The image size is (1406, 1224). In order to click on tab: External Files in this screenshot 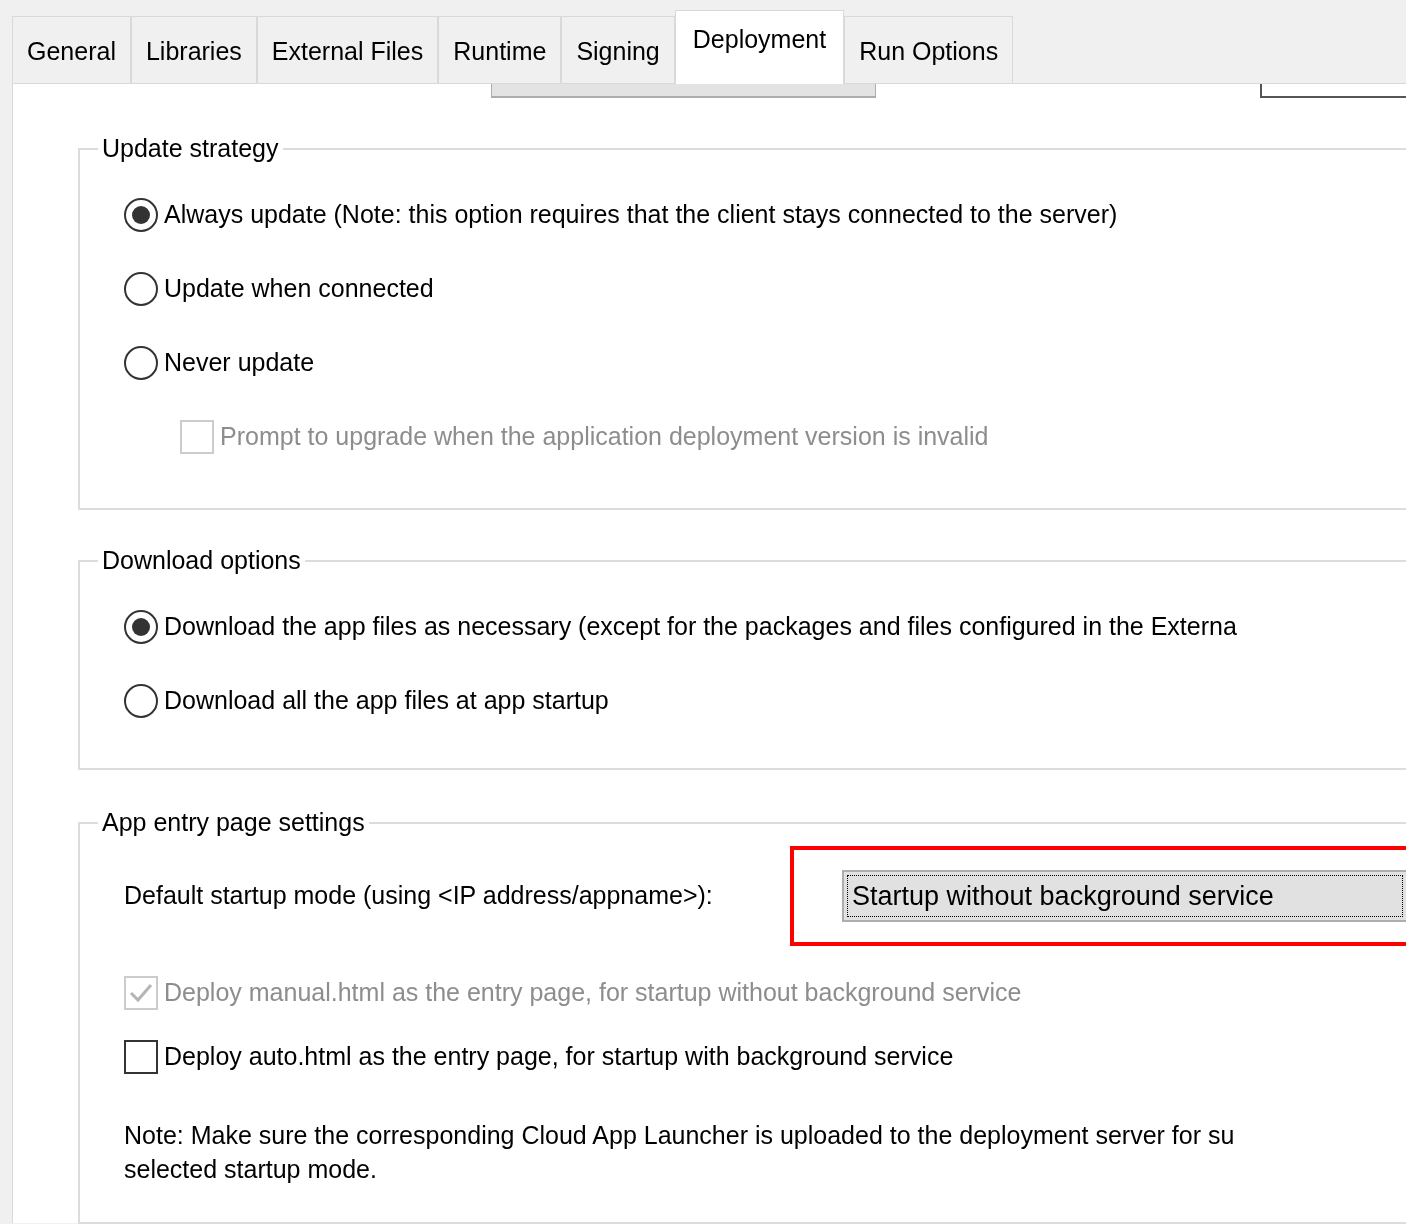, I will do `click(347, 49)`.